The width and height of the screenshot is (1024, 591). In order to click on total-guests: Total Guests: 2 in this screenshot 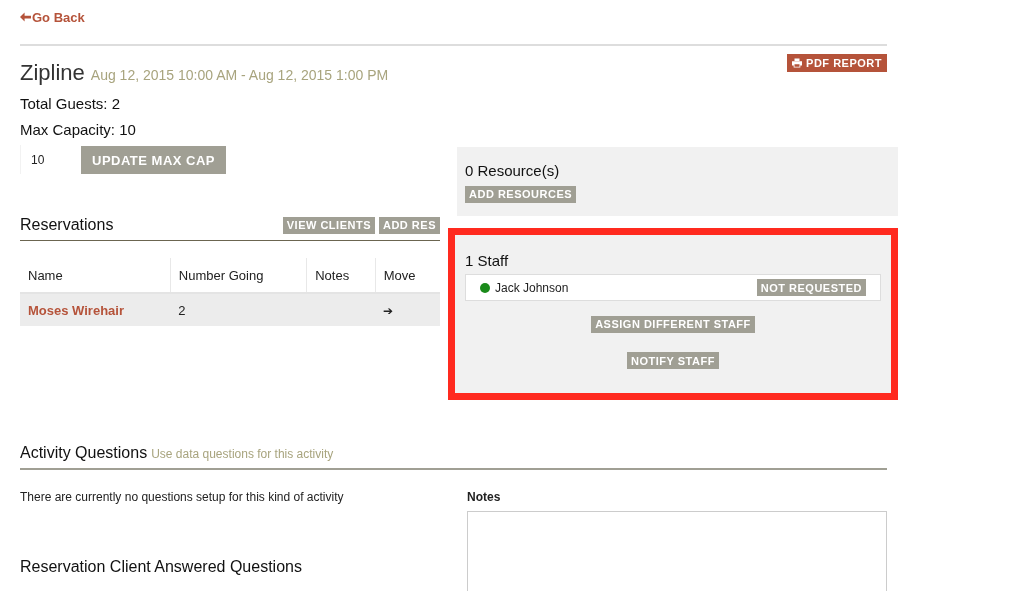, I will do `click(71, 103)`.